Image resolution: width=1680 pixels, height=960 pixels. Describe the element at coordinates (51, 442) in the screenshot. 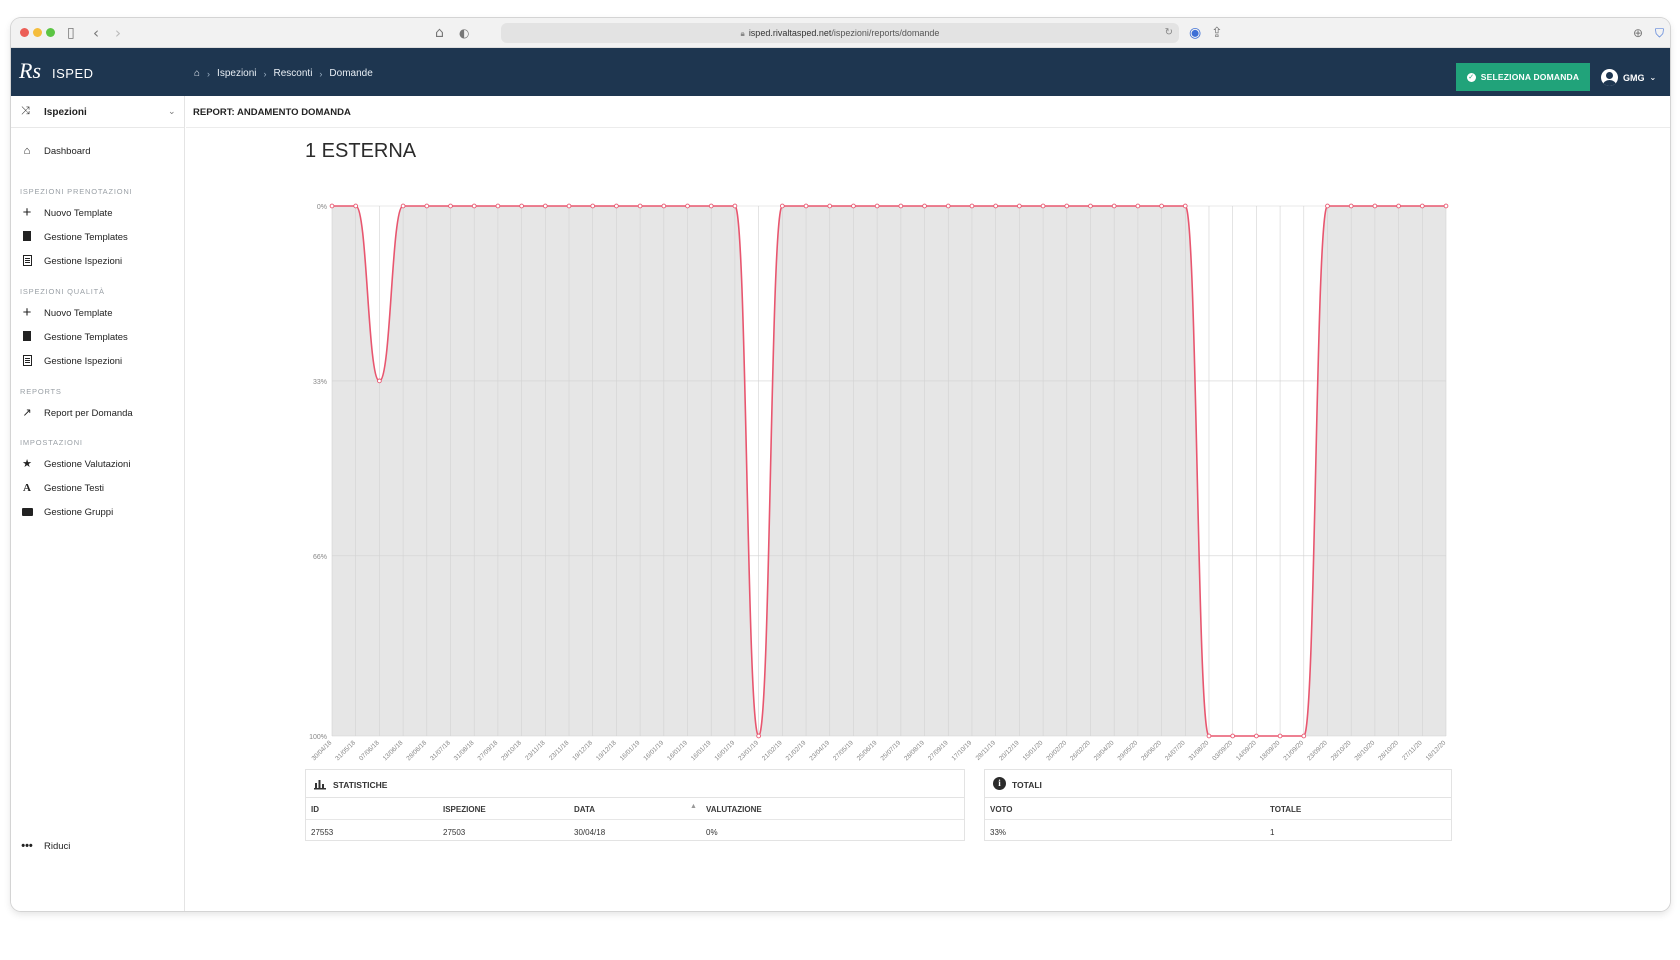

I see `section-impostazioni: IMPOSTAZIONI` at that location.